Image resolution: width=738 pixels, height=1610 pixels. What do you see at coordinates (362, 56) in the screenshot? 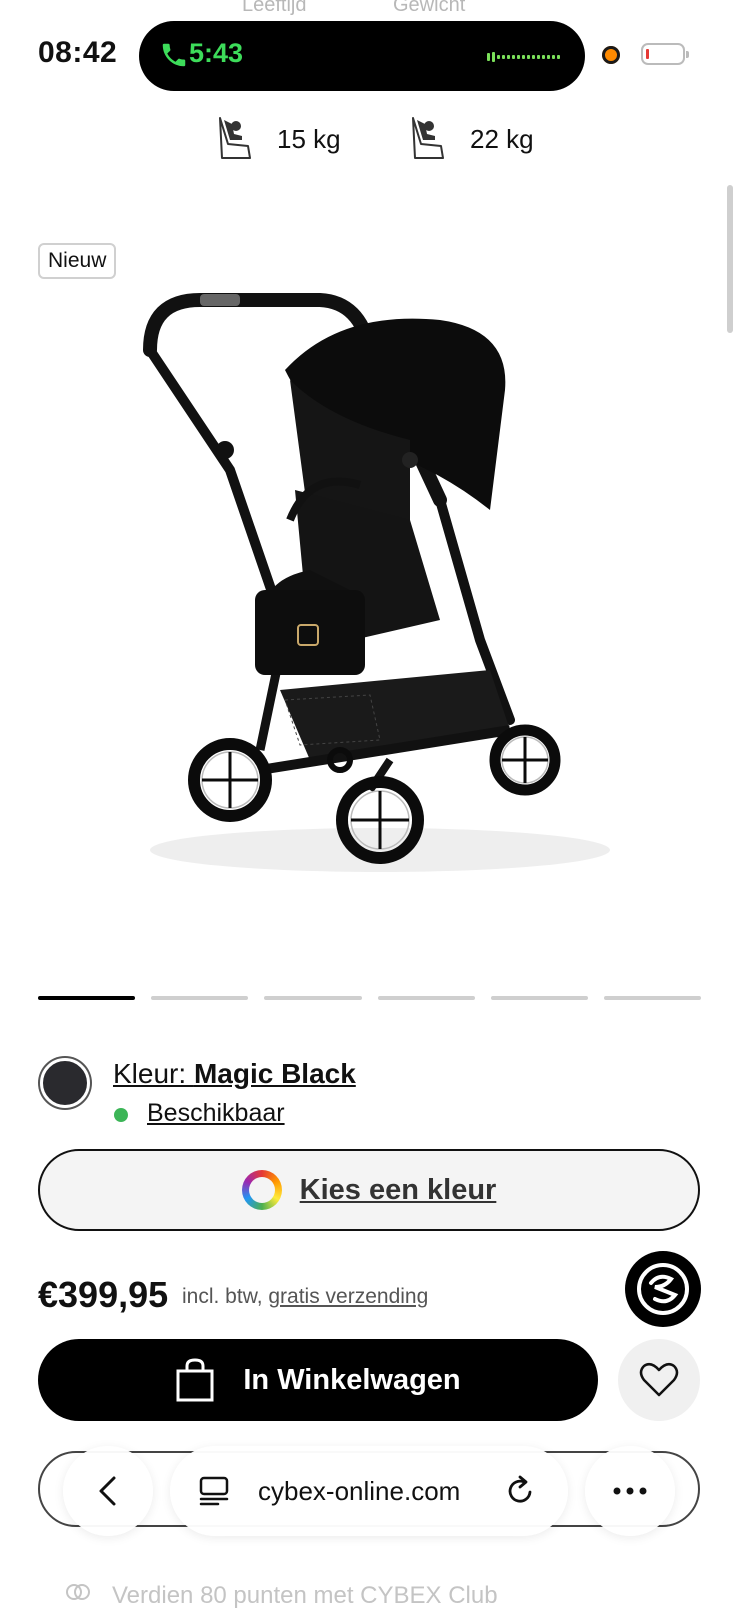
I see `dynamic-island-call: 5:43` at bounding box center [362, 56].